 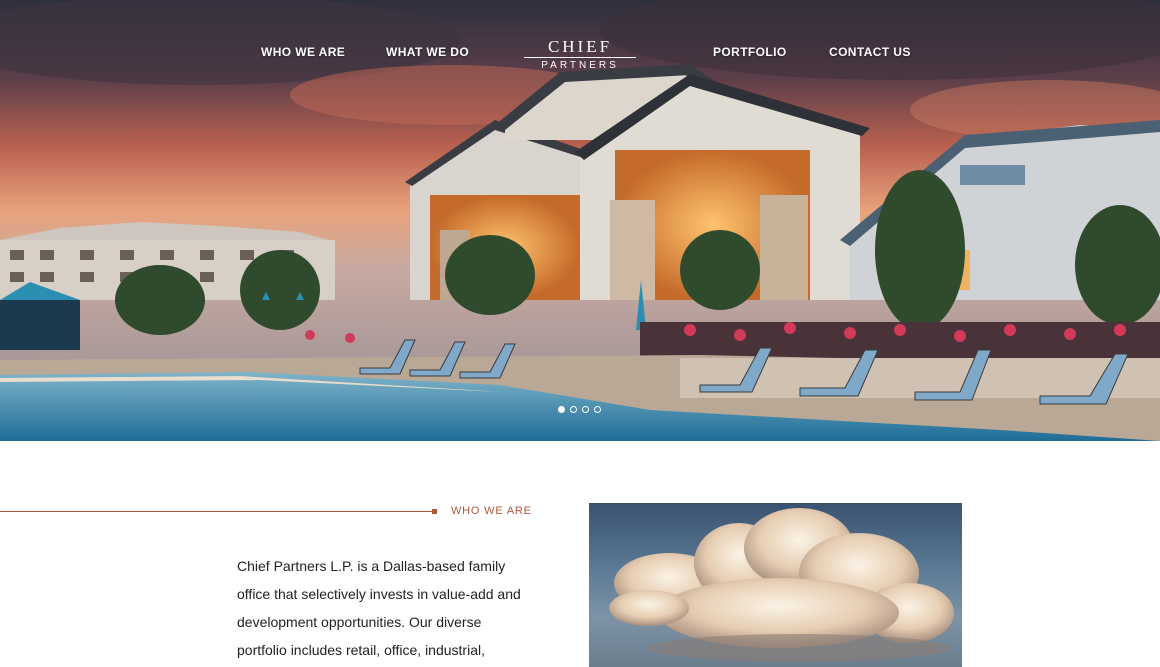 What do you see at coordinates (359, 622) in the screenshot?
I see `about-line-3: development opportunities. Our diverse` at bounding box center [359, 622].